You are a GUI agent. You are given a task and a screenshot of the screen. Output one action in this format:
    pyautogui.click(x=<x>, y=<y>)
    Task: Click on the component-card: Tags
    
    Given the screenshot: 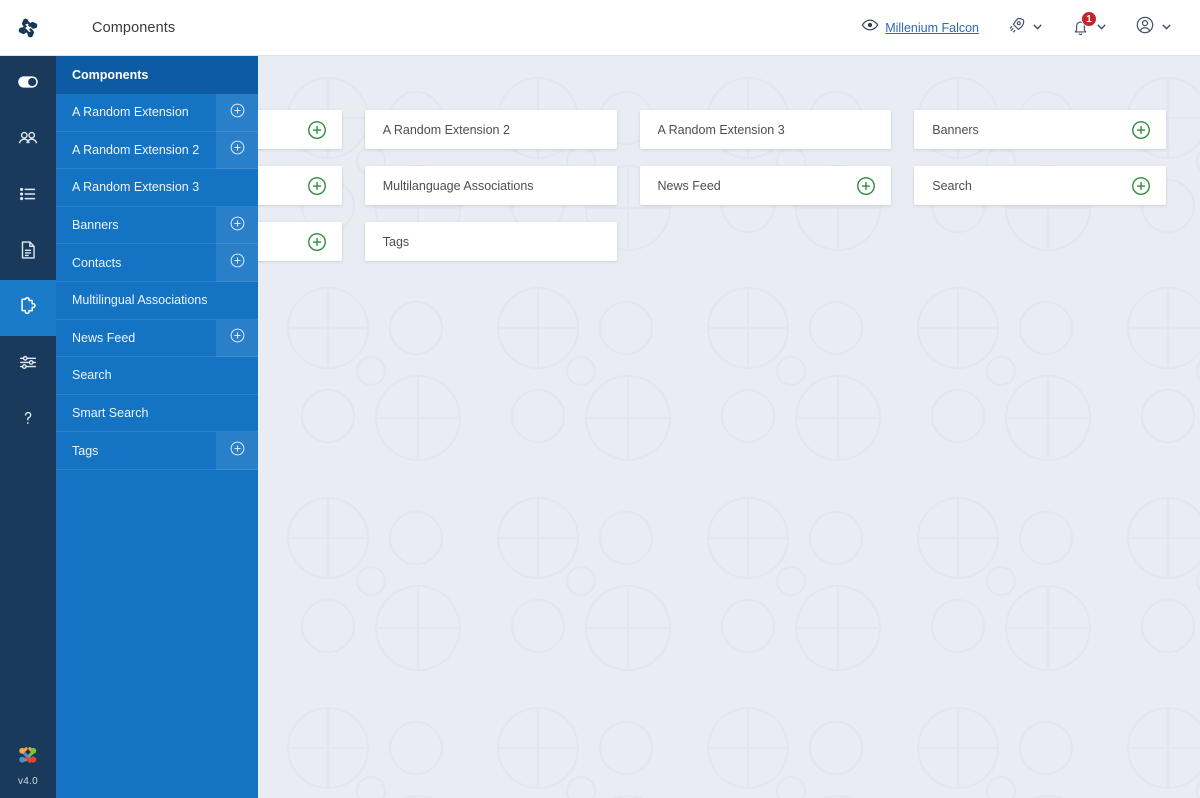 What is the action you would take?
    pyautogui.click(x=490, y=241)
    